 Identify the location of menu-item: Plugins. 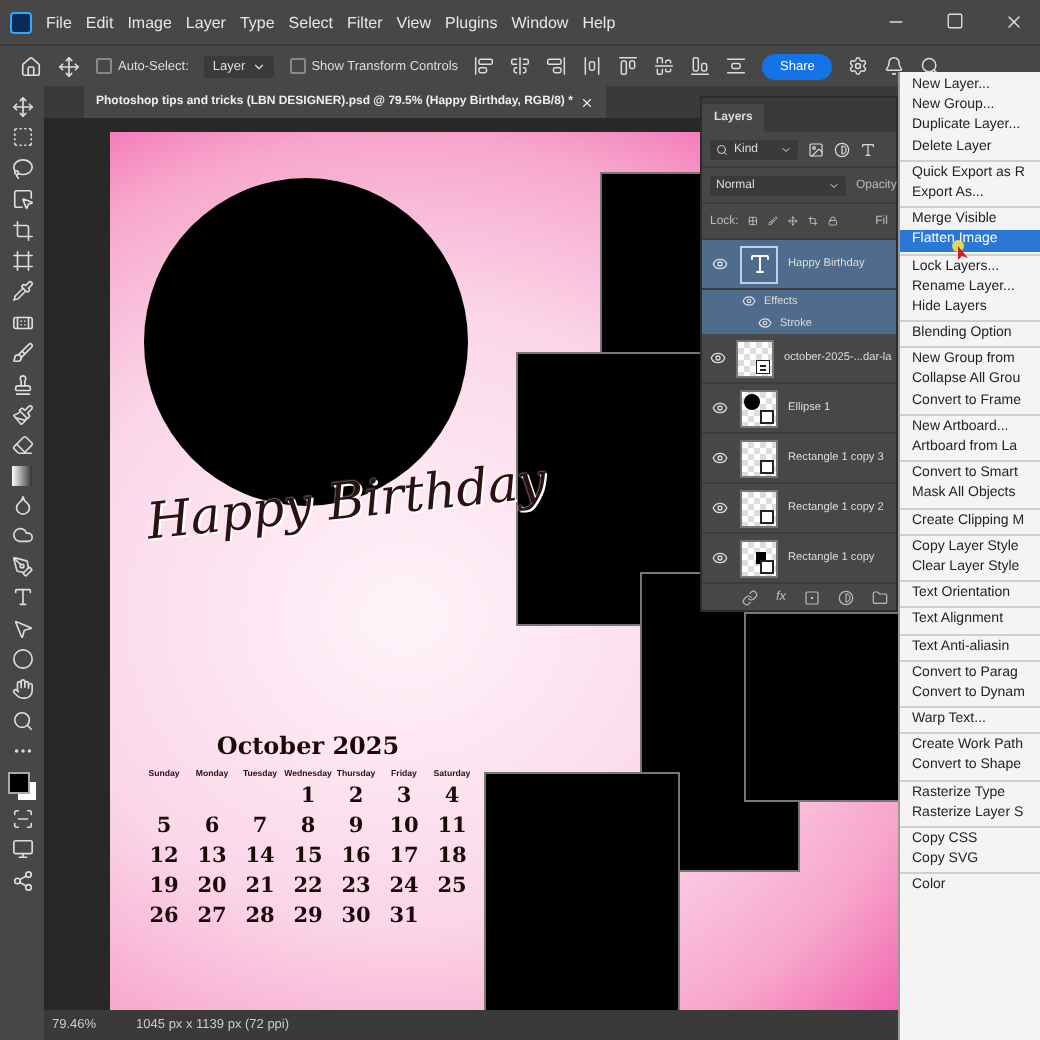
(471, 22).